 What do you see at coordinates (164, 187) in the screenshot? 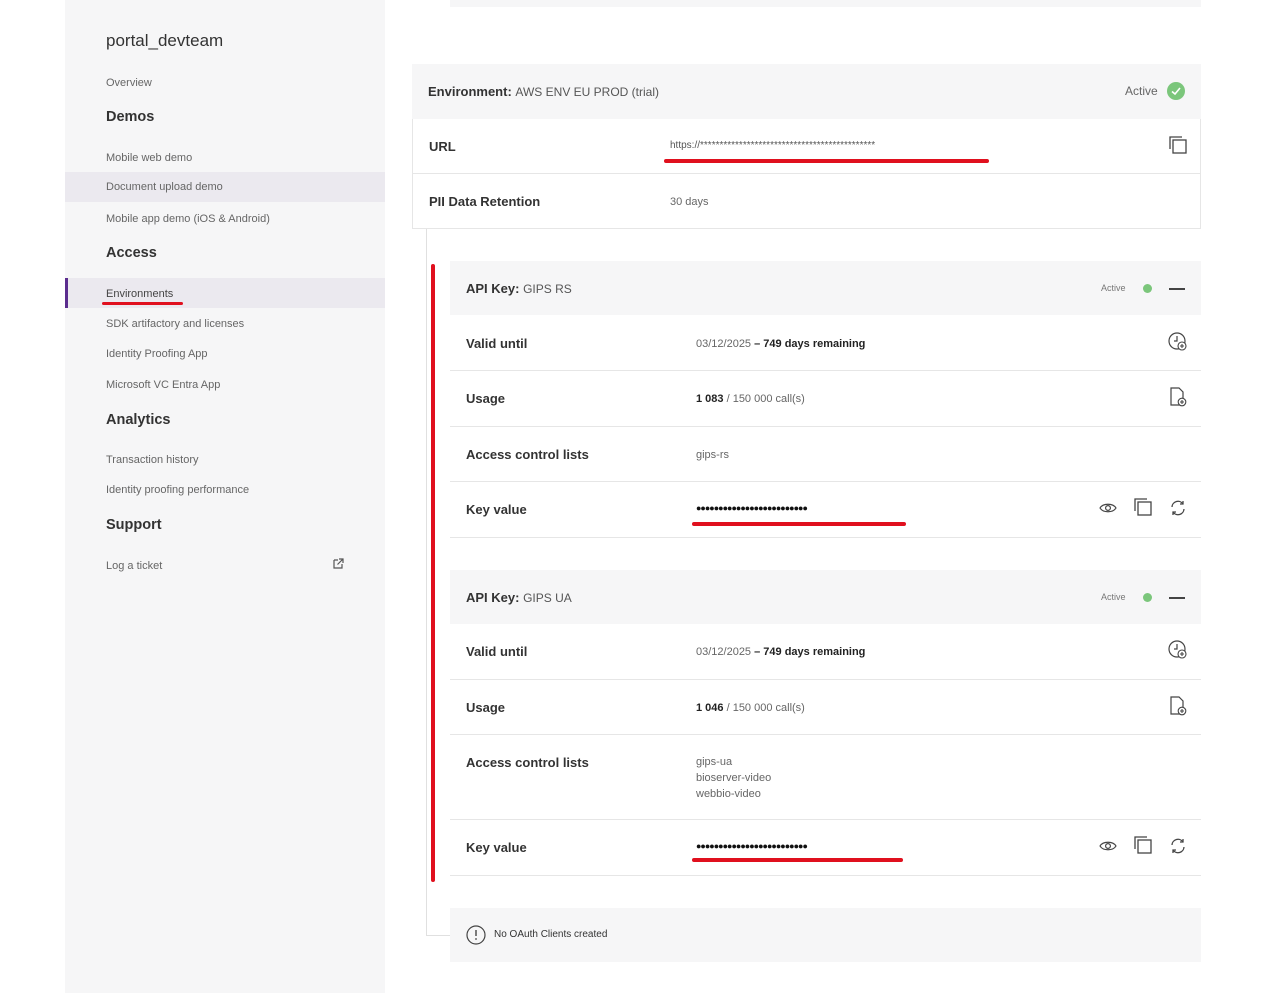
I see `sidebar-item-document-upload-demo: Document upload demo` at bounding box center [164, 187].